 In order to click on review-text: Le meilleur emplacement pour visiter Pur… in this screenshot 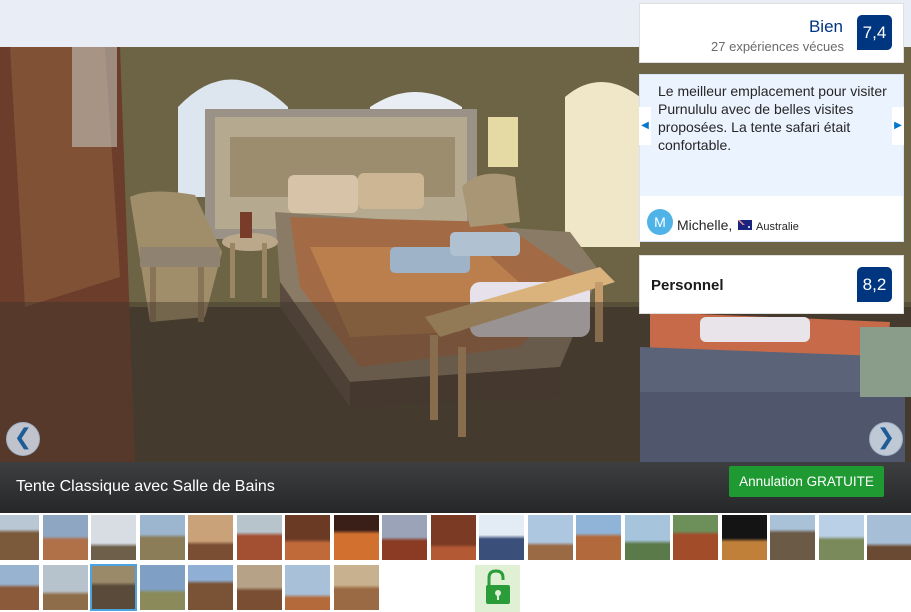, I will do `click(772, 118)`.